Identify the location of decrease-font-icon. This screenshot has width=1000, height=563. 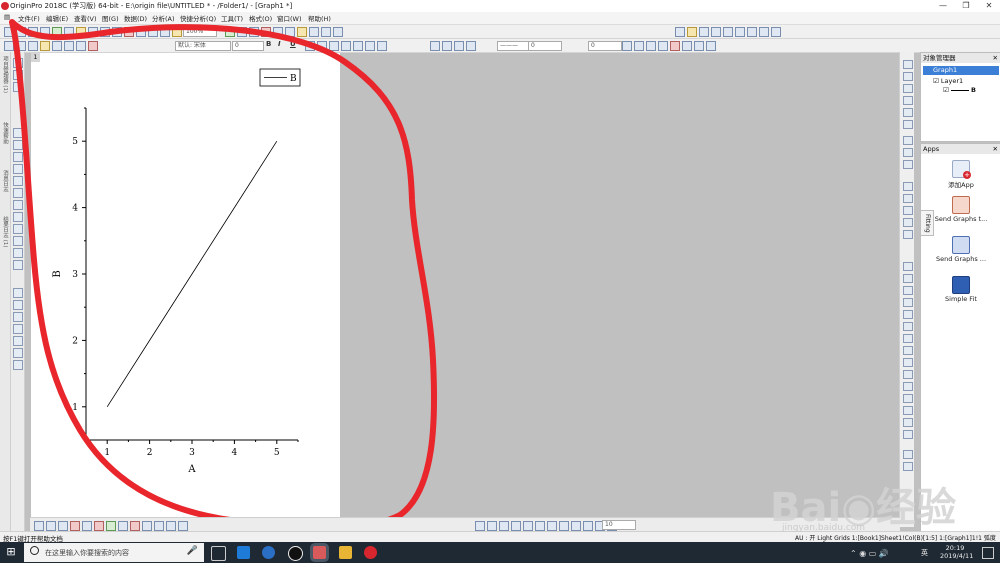
(358, 46).